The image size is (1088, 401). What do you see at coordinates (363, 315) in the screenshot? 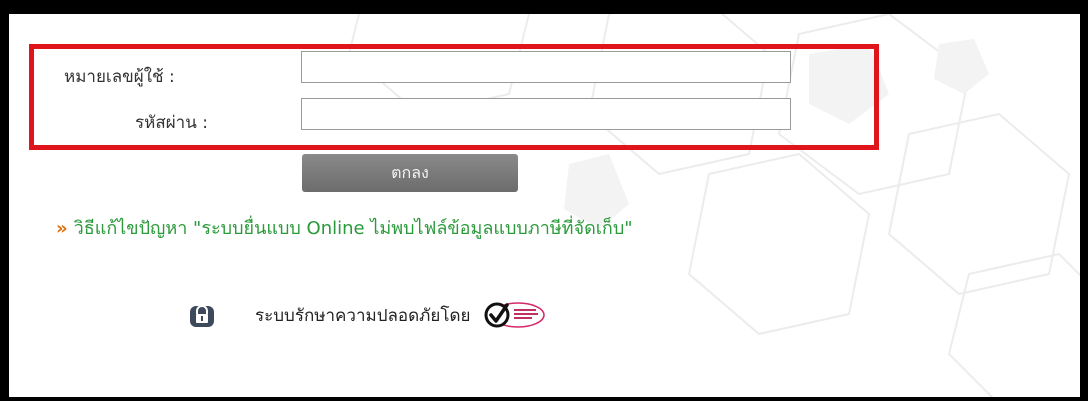
I see `security-text: ระบบรักษาความปลอดภัยโดย` at bounding box center [363, 315].